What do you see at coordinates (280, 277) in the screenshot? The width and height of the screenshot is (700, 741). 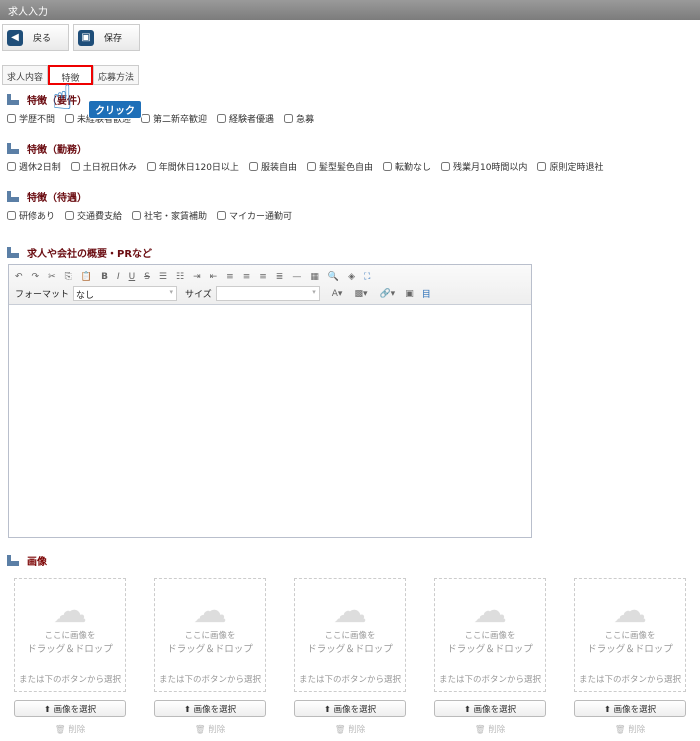 I see `justify-icon: ≣` at bounding box center [280, 277].